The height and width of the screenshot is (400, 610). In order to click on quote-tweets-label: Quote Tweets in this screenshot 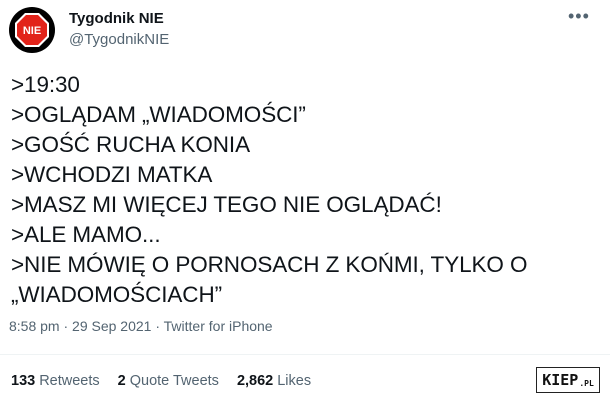, I will do `click(174, 381)`.